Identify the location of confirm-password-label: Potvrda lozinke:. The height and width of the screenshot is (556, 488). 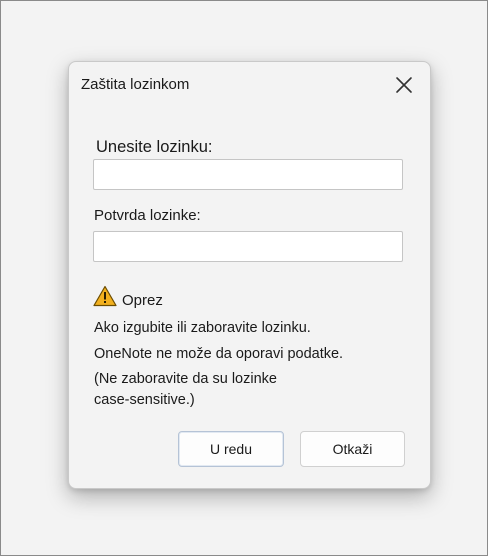
(147, 215).